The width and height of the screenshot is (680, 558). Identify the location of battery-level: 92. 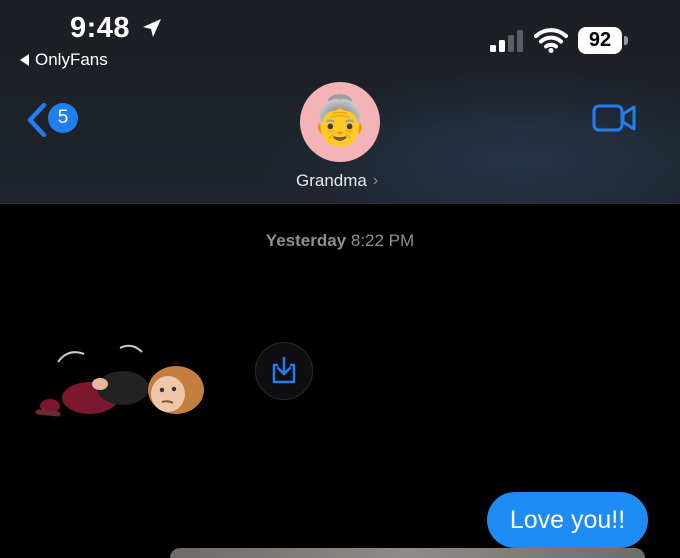
(600, 40).